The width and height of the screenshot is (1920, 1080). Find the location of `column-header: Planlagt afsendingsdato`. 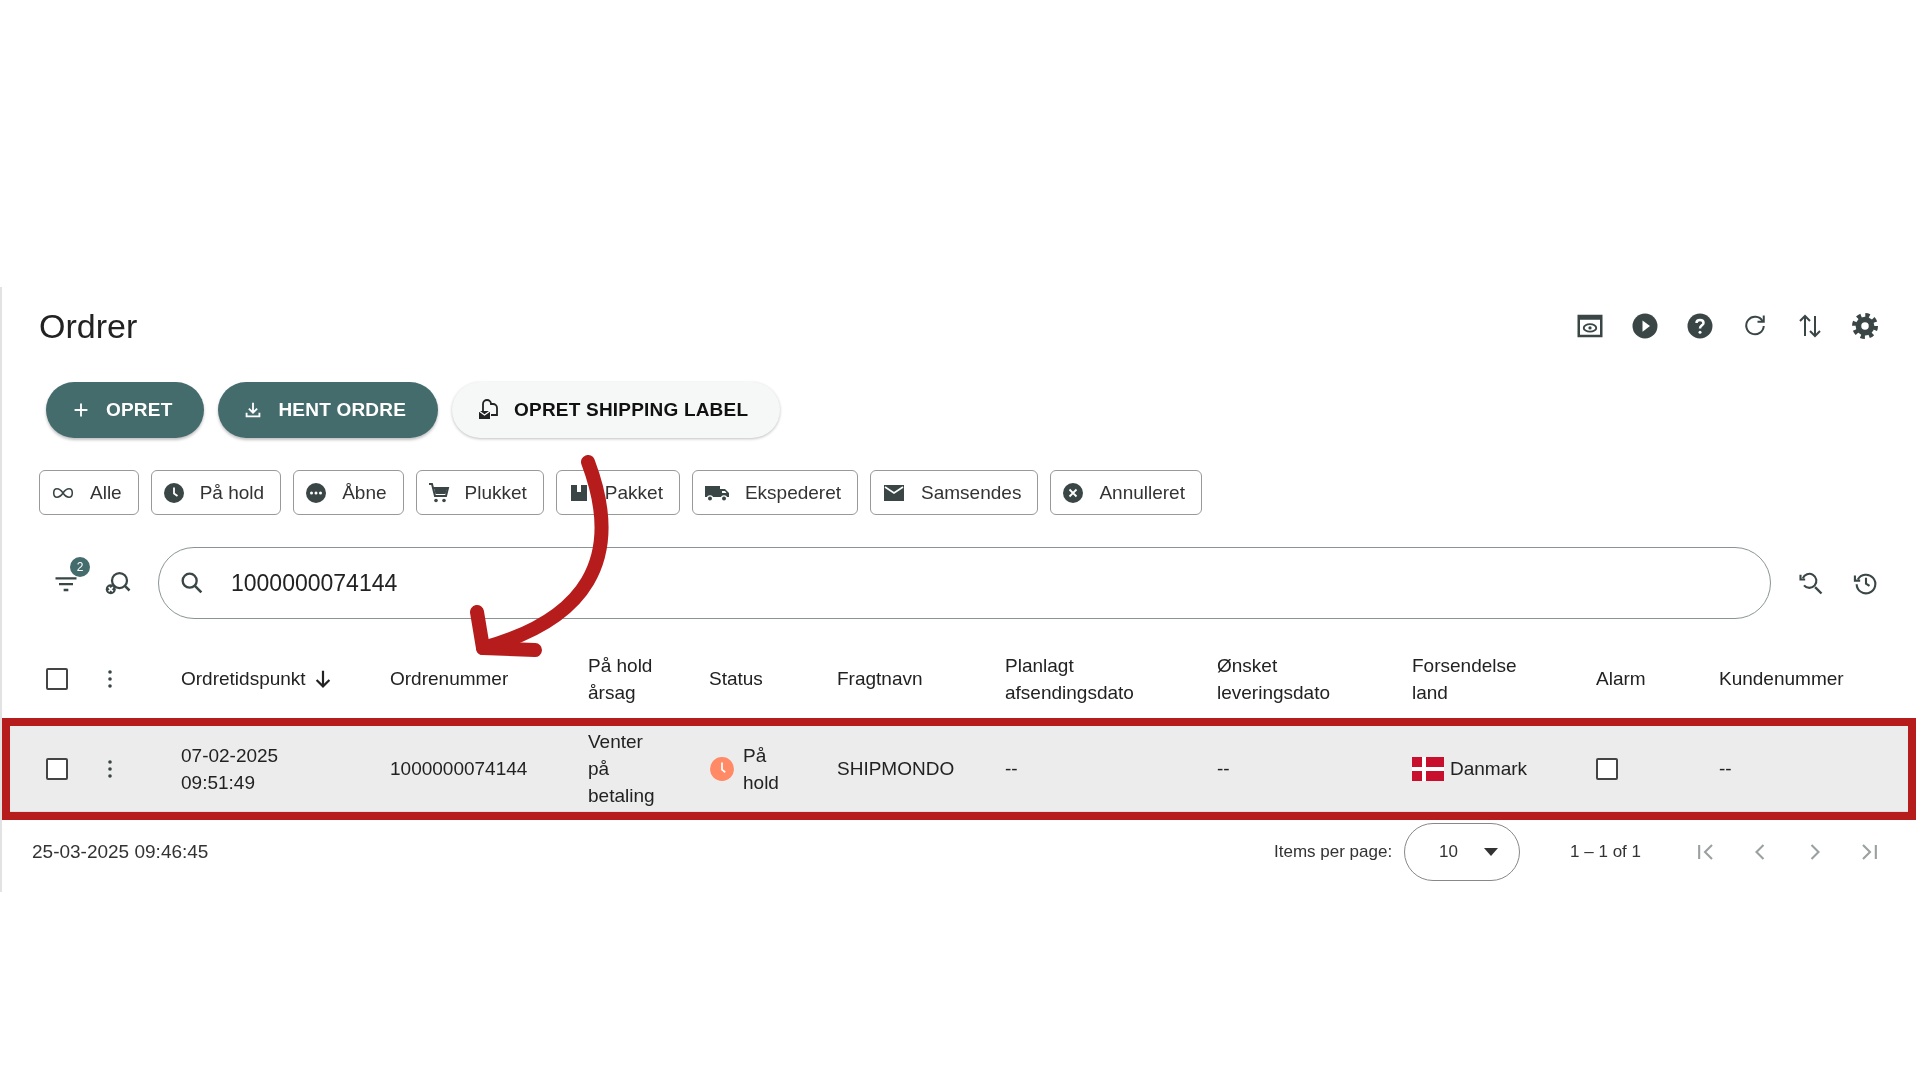

column-header: Planlagt afsendingsdato is located at coordinates (1105, 678).